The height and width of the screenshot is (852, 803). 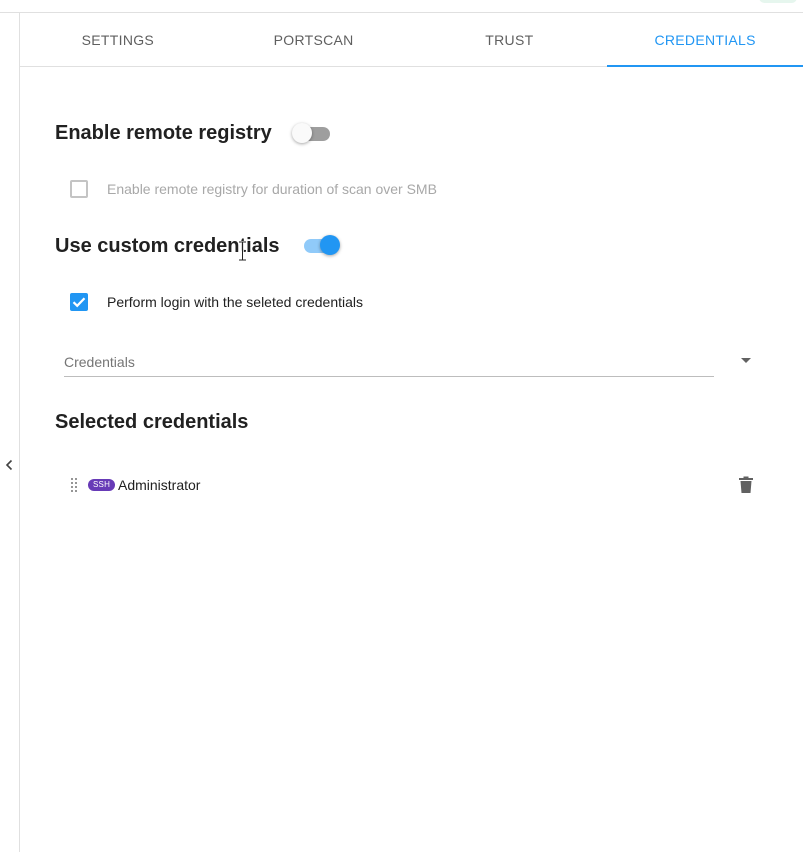 I want to click on selected-credentials-heading: Selected credentials, so click(x=152, y=422).